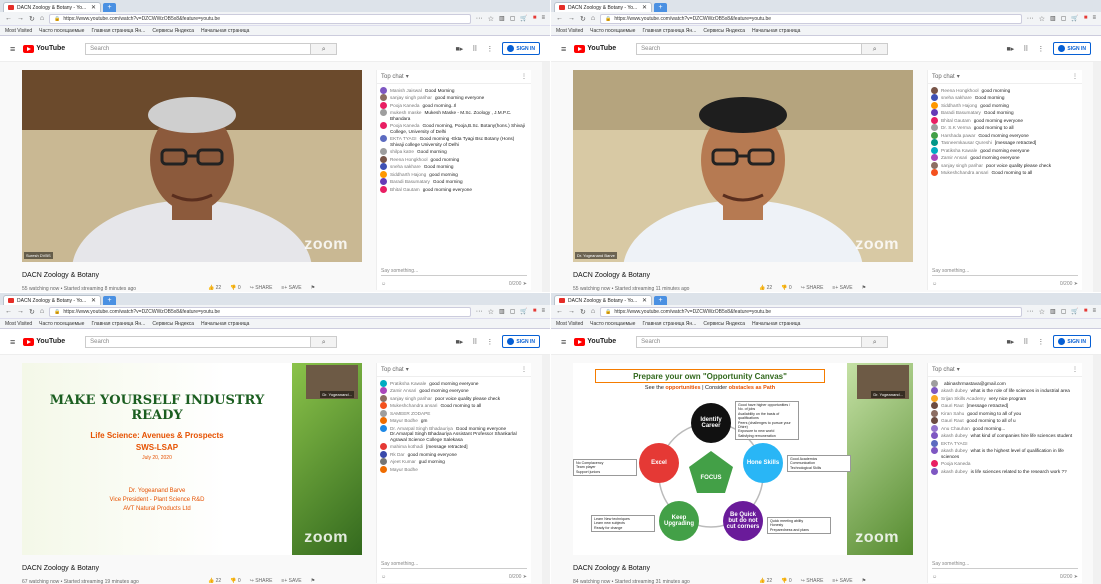 The height and width of the screenshot is (584, 1101). What do you see at coordinates (52, 300) in the screenshot?
I see `browser-tab: DACN Zoology & Botany - Yo... ✕` at bounding box center [52, 300].